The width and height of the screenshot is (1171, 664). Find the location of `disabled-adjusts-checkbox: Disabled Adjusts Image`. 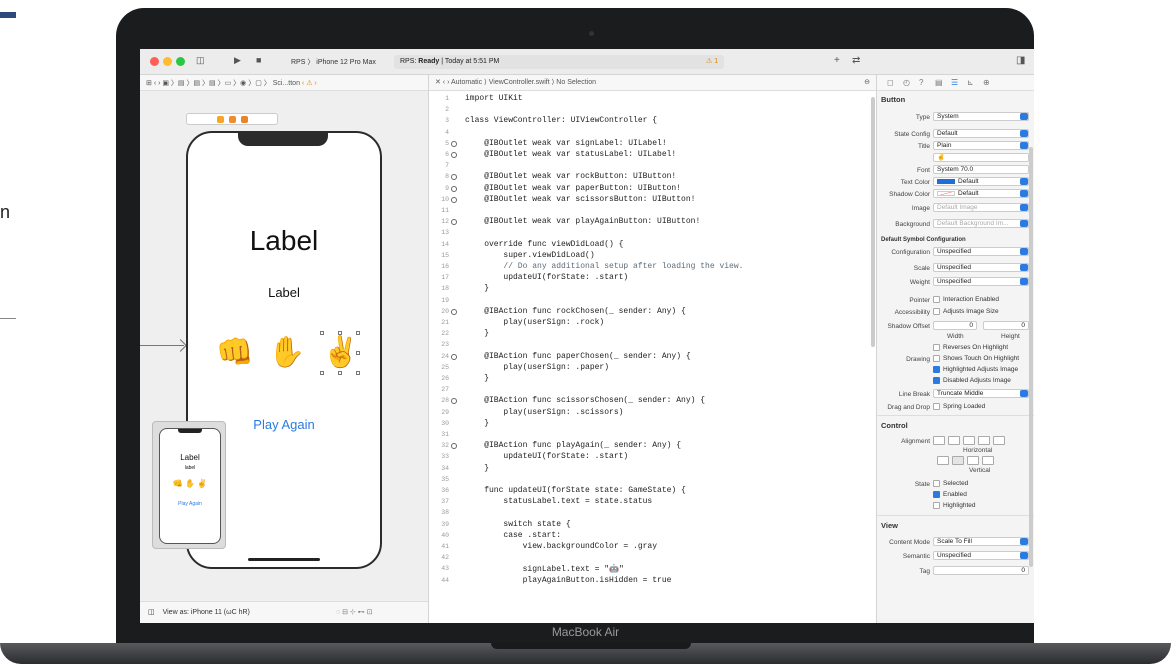

disabled-adjusts-checkbox: Disabled Adjusts Image is located at coordinates (972, 380).